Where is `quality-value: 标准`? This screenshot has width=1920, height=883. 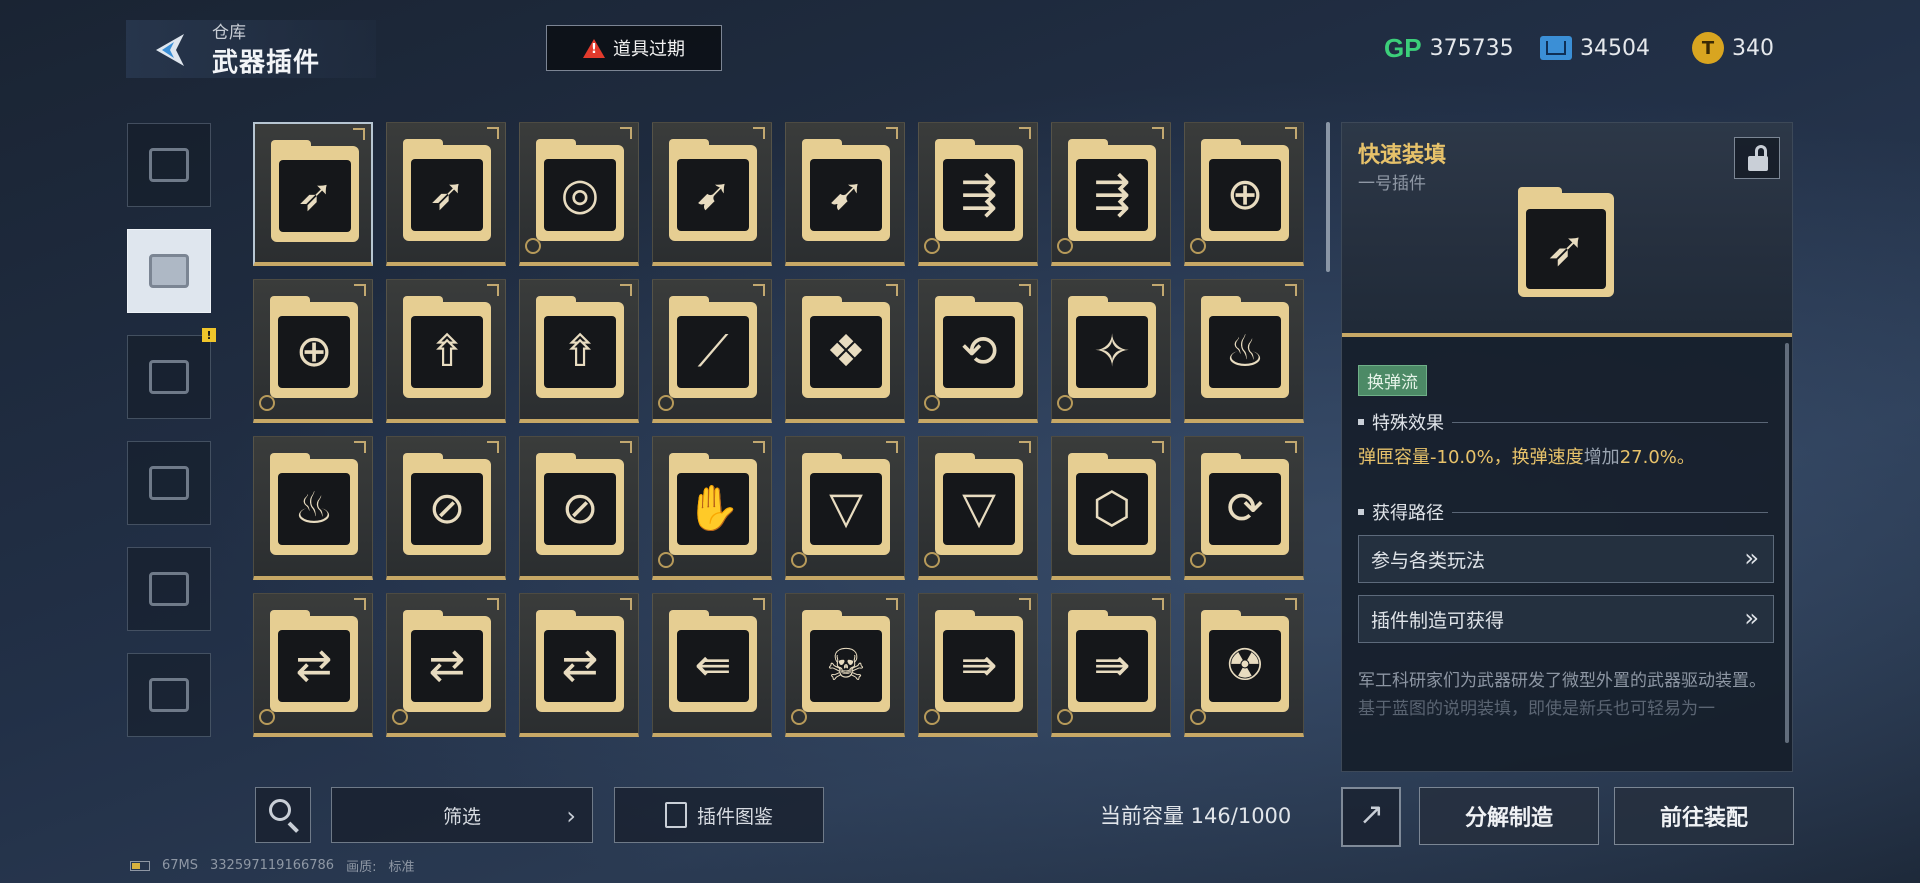
quality-value: 标准 is located at coordinates (401, 867).